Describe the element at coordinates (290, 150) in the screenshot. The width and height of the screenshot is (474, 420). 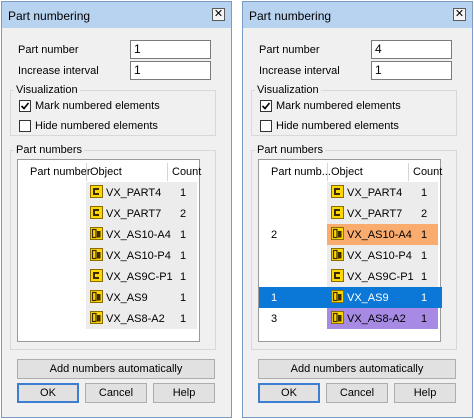
I see `part-numbers-label: Part numbers` at that location.